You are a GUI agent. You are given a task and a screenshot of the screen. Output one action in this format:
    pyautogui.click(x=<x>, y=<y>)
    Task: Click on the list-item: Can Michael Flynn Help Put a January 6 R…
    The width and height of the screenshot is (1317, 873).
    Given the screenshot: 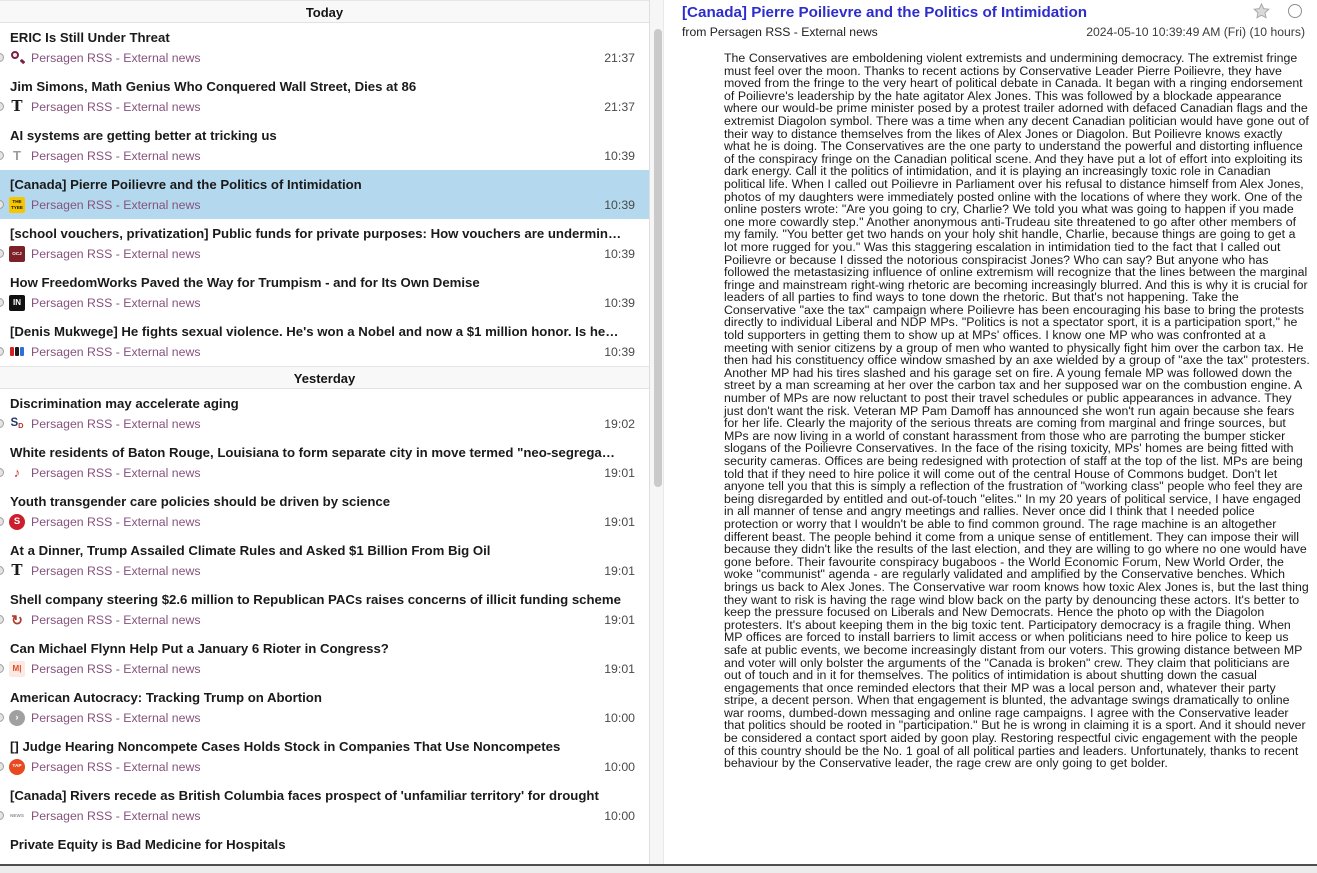 What is the action you would take?
    pyautogui.click(x=324, y=658)
    